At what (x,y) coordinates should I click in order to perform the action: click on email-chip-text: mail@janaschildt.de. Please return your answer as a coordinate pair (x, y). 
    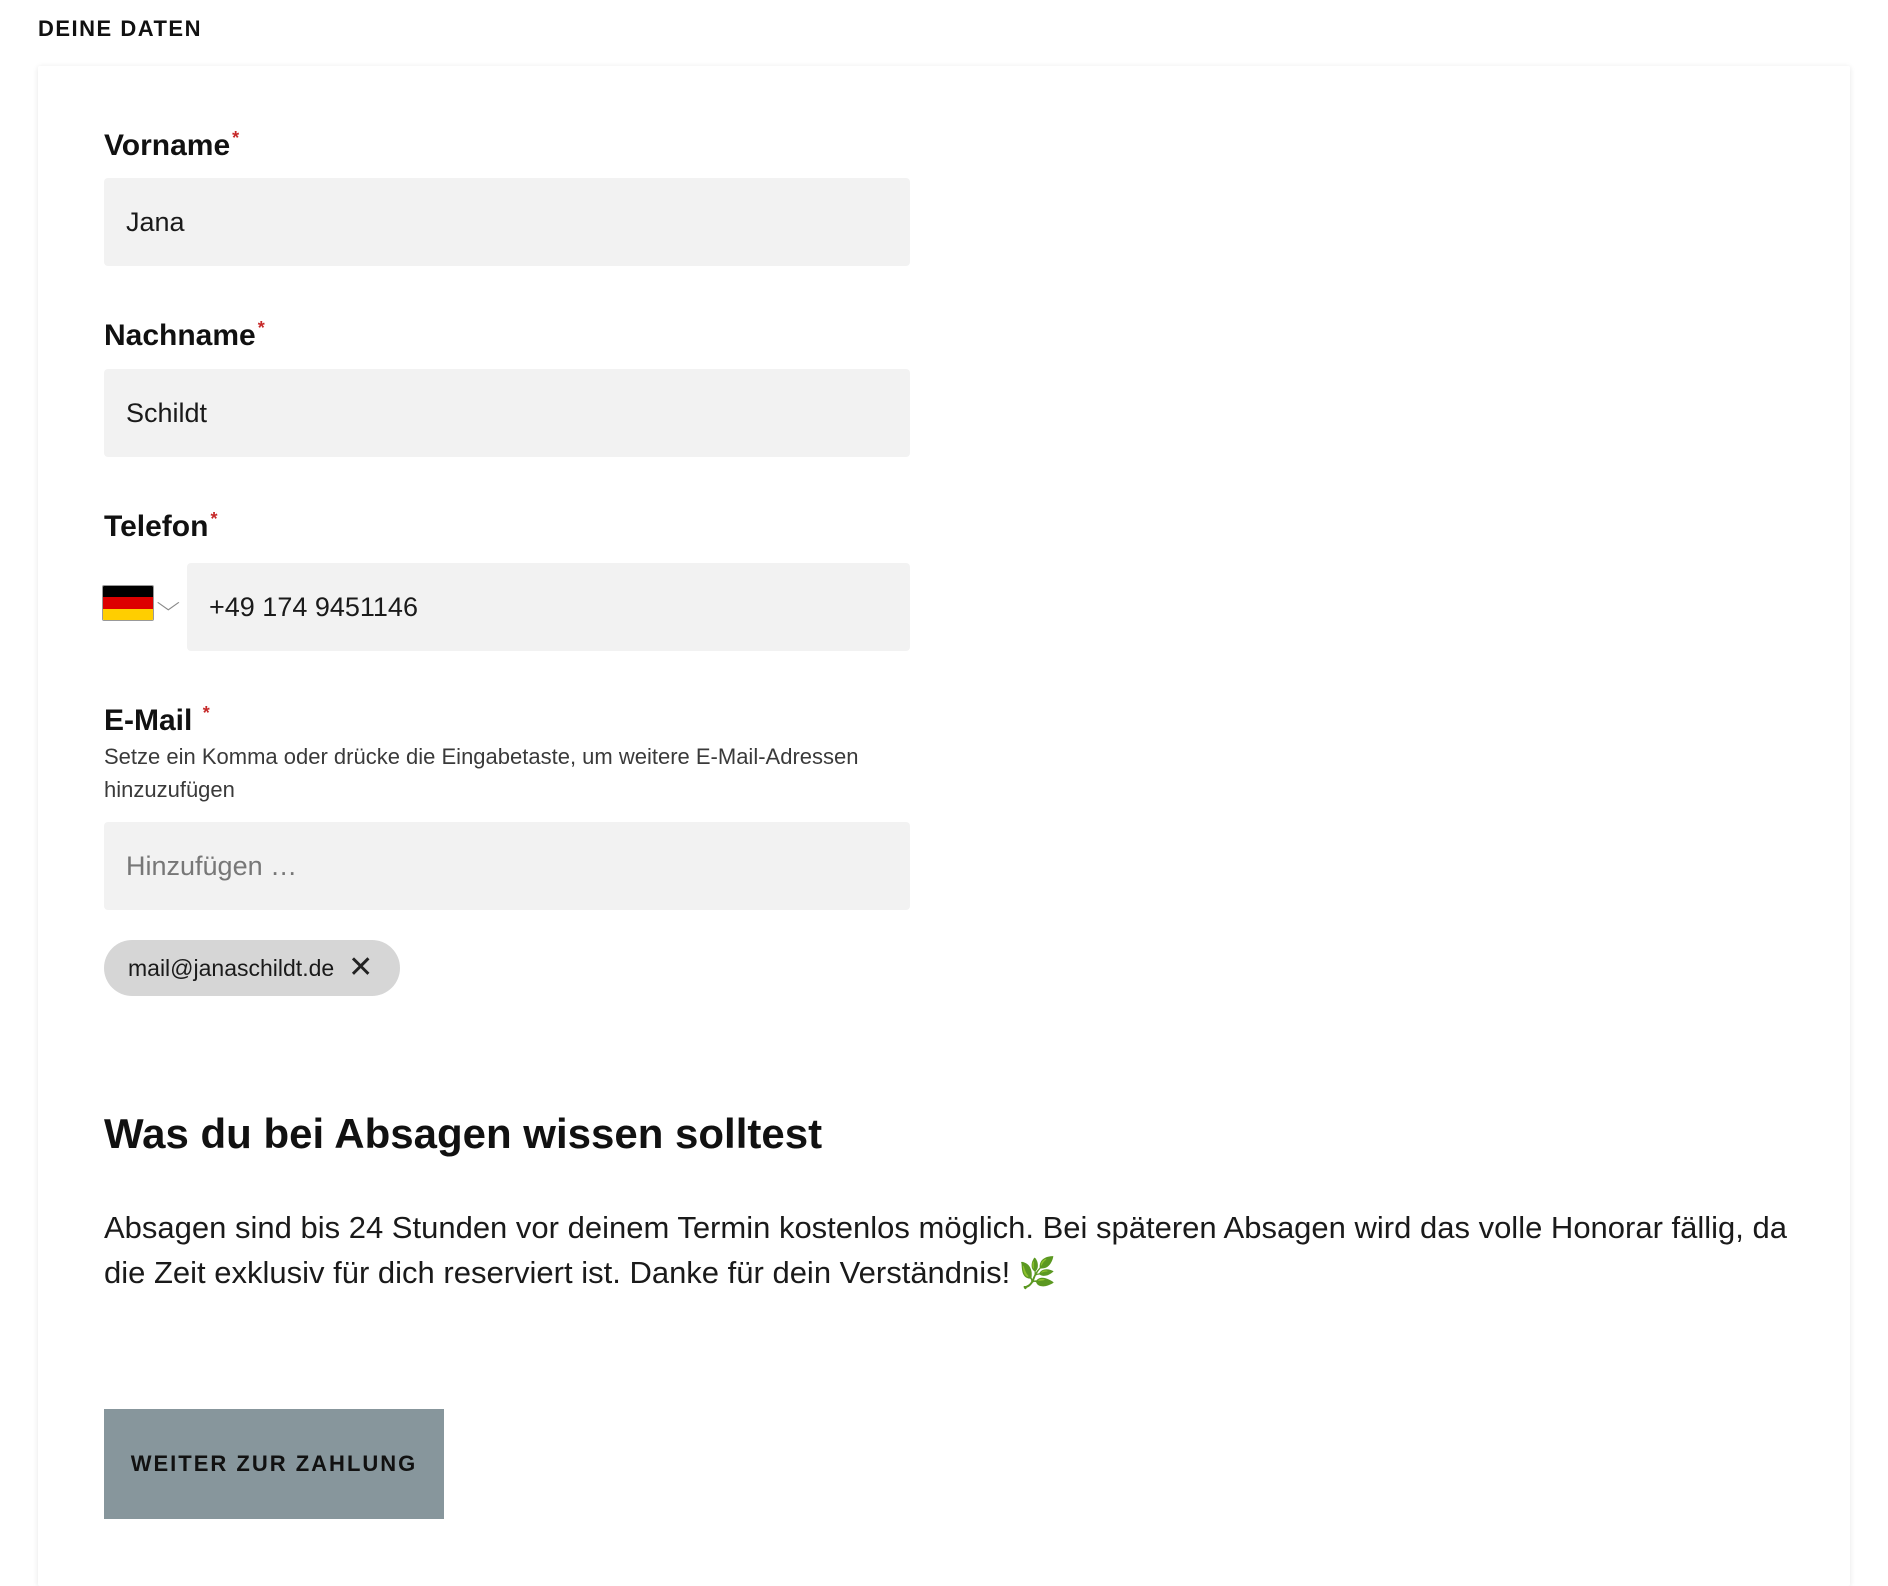
    Looking at the image, I should click on (231, 967).